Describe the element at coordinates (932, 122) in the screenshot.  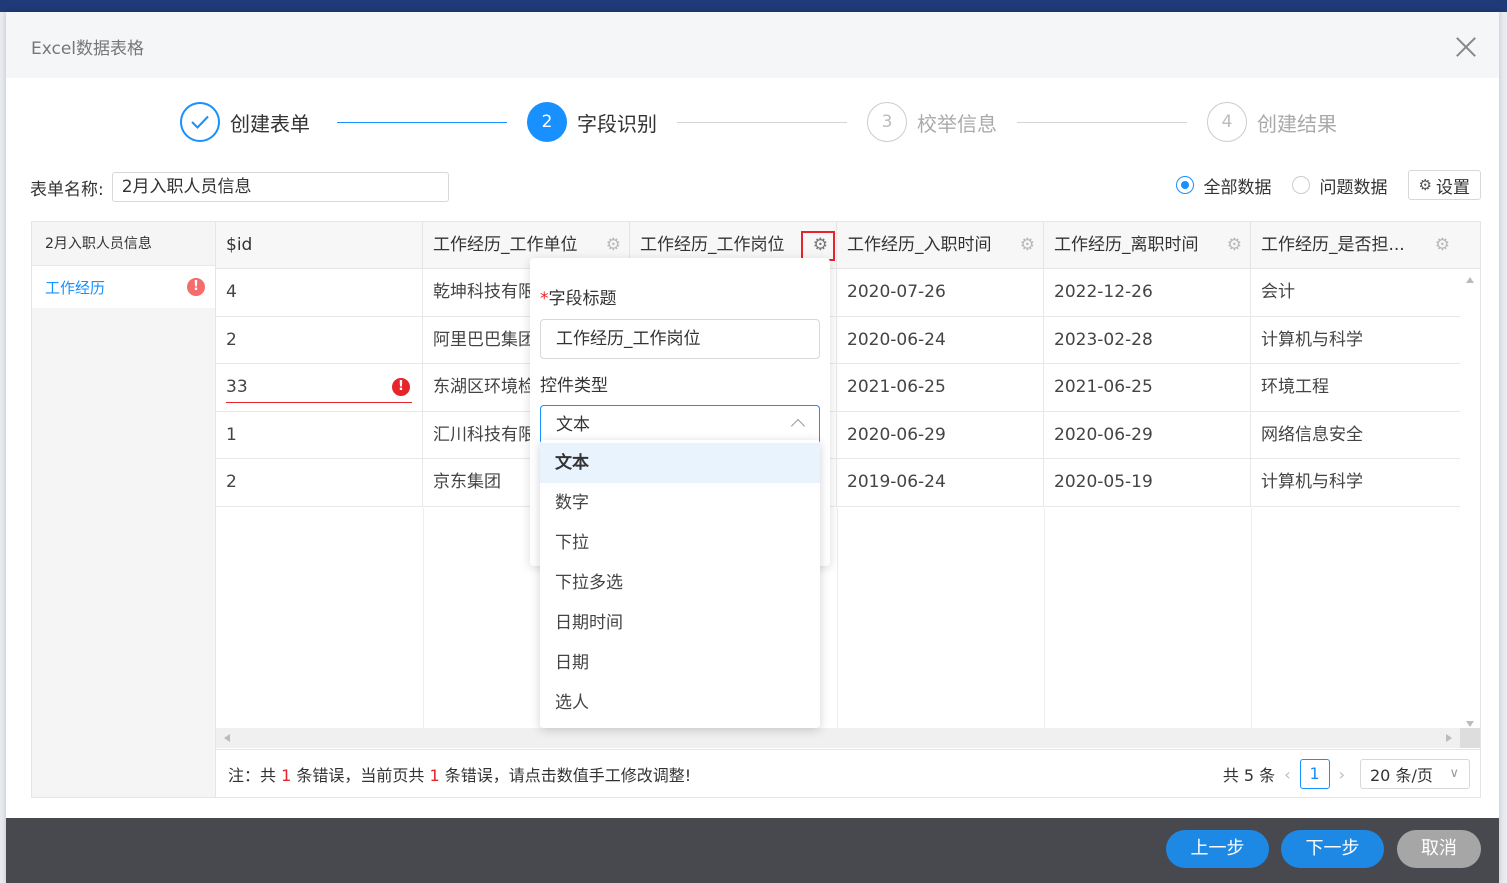
I see `step-verify-info: 3 校举信息` at that location.